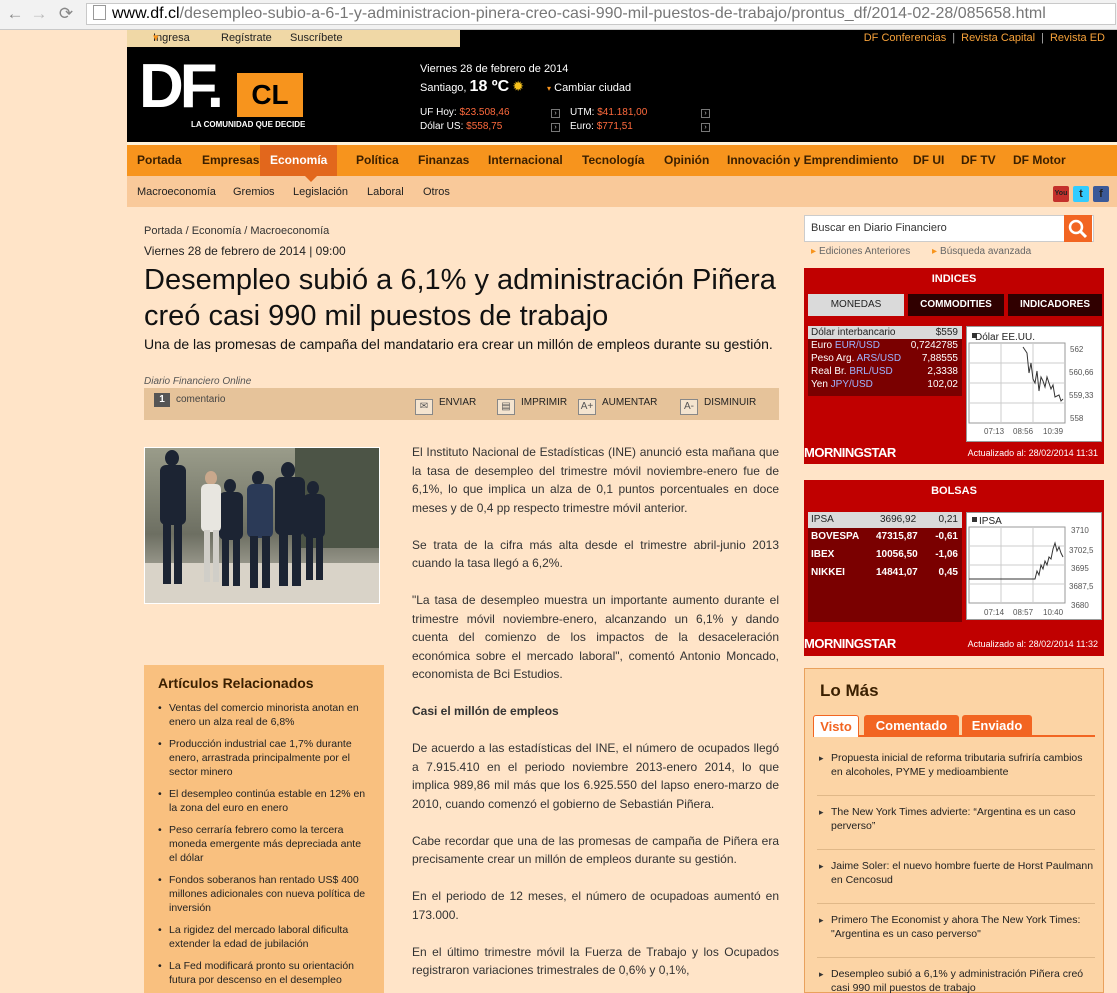  Describe the element at coordinates (705, 127) in the screenshot. I see `euro-arrow-icon: ›` at that location.